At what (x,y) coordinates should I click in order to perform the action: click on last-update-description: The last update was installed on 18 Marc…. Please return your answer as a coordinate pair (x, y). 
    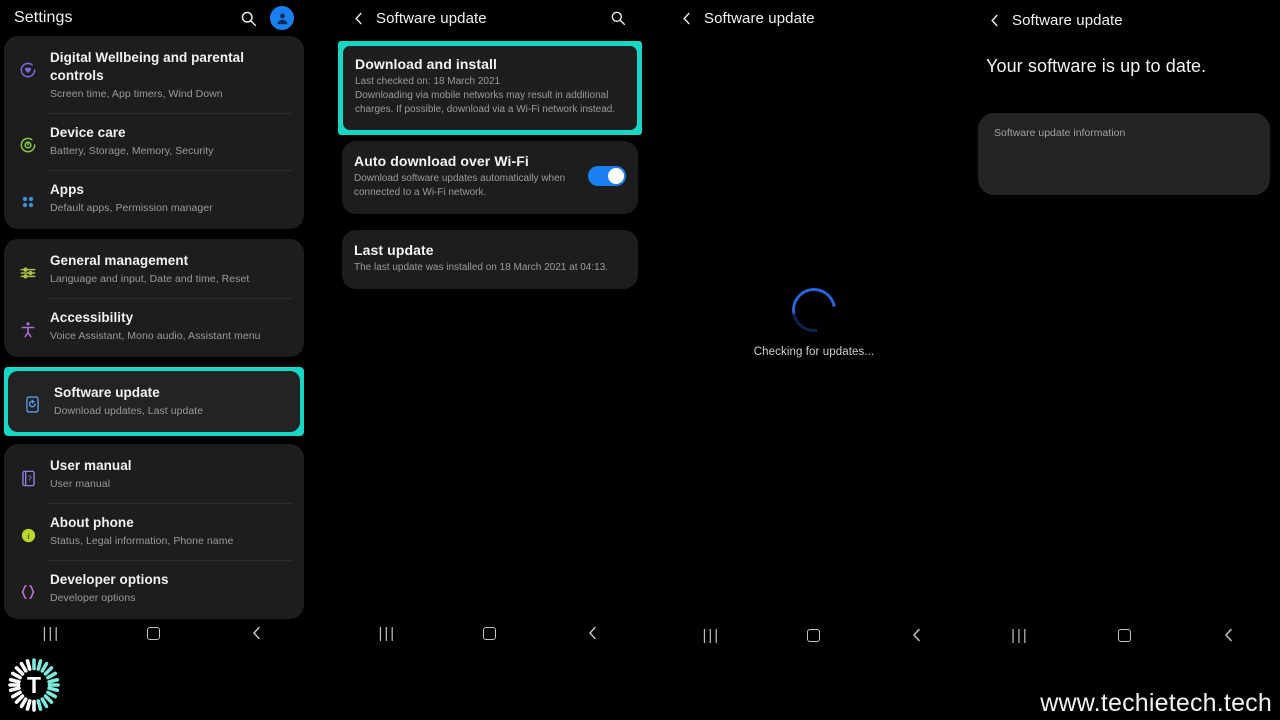
    Looking at the image, I should click on (481, 267).